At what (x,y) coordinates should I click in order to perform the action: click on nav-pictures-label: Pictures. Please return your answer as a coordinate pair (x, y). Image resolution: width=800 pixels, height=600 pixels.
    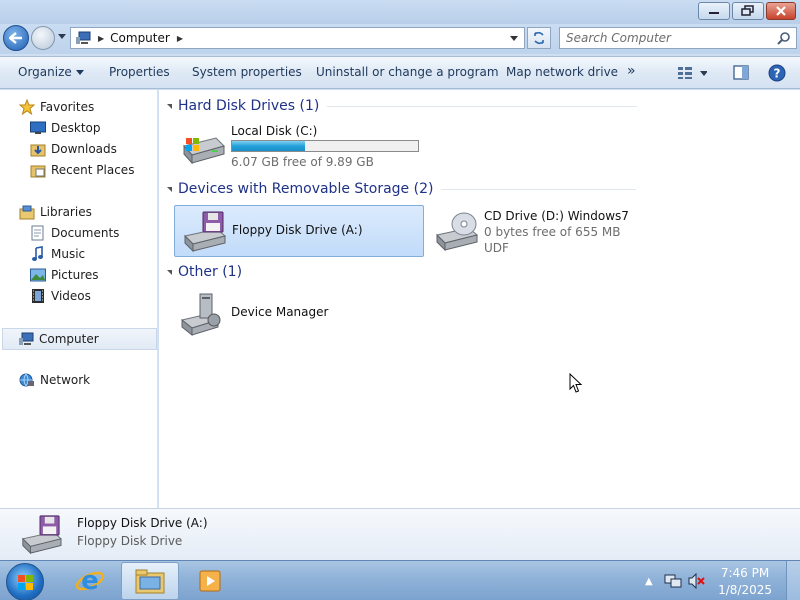
    Looking at the image, I should click on (75, 275).